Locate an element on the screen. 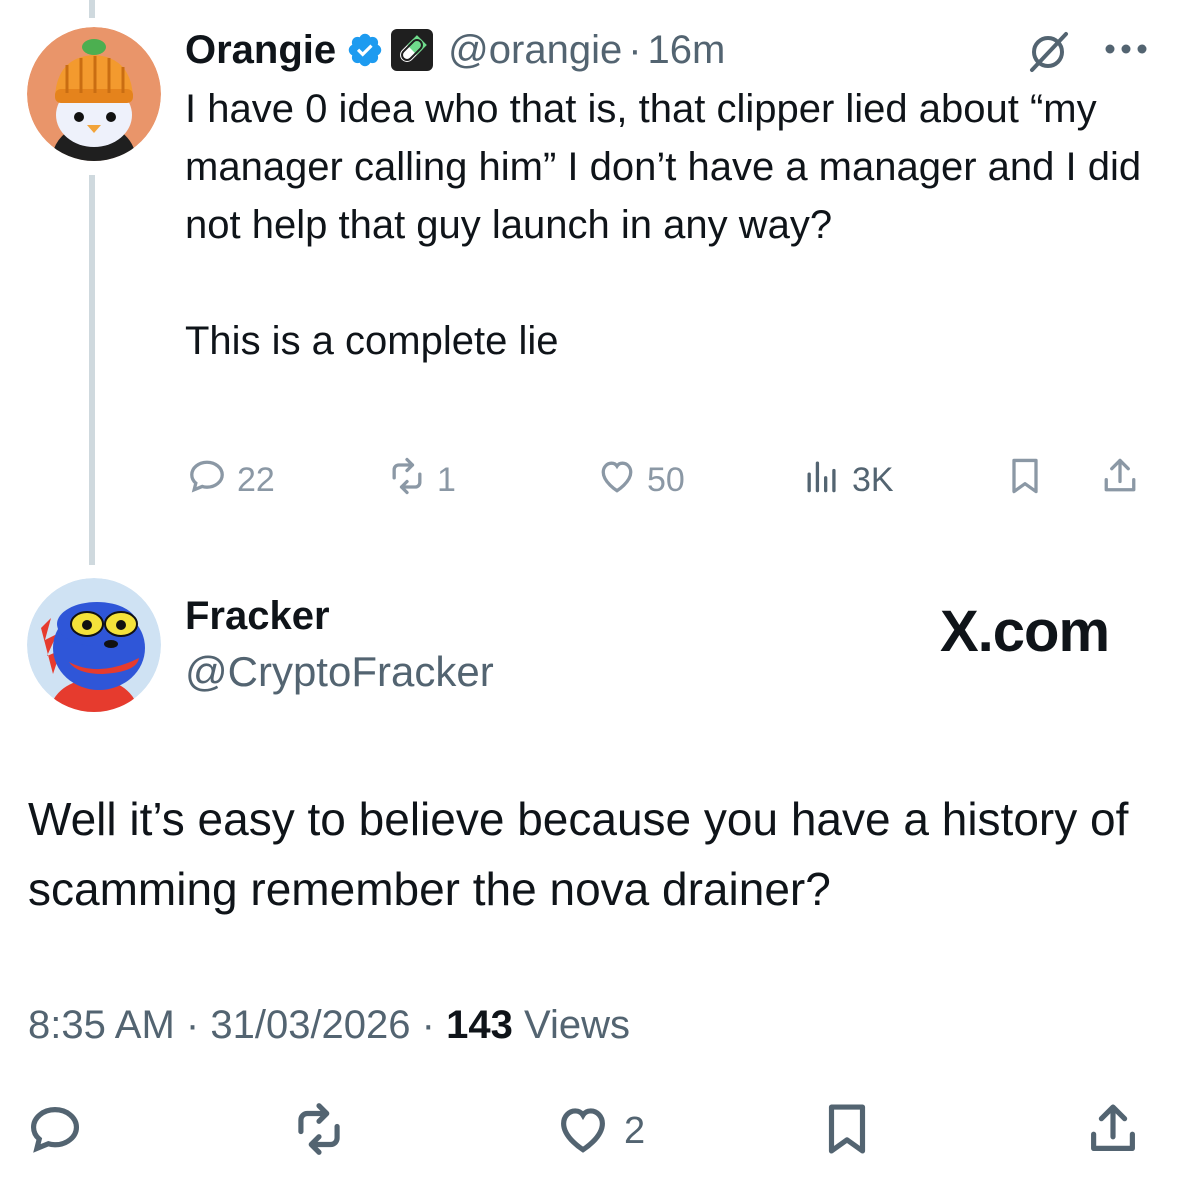 The width and height of the screenshot is (1179, 1177). like-count: 2 is located at coordinates (635, 1131).